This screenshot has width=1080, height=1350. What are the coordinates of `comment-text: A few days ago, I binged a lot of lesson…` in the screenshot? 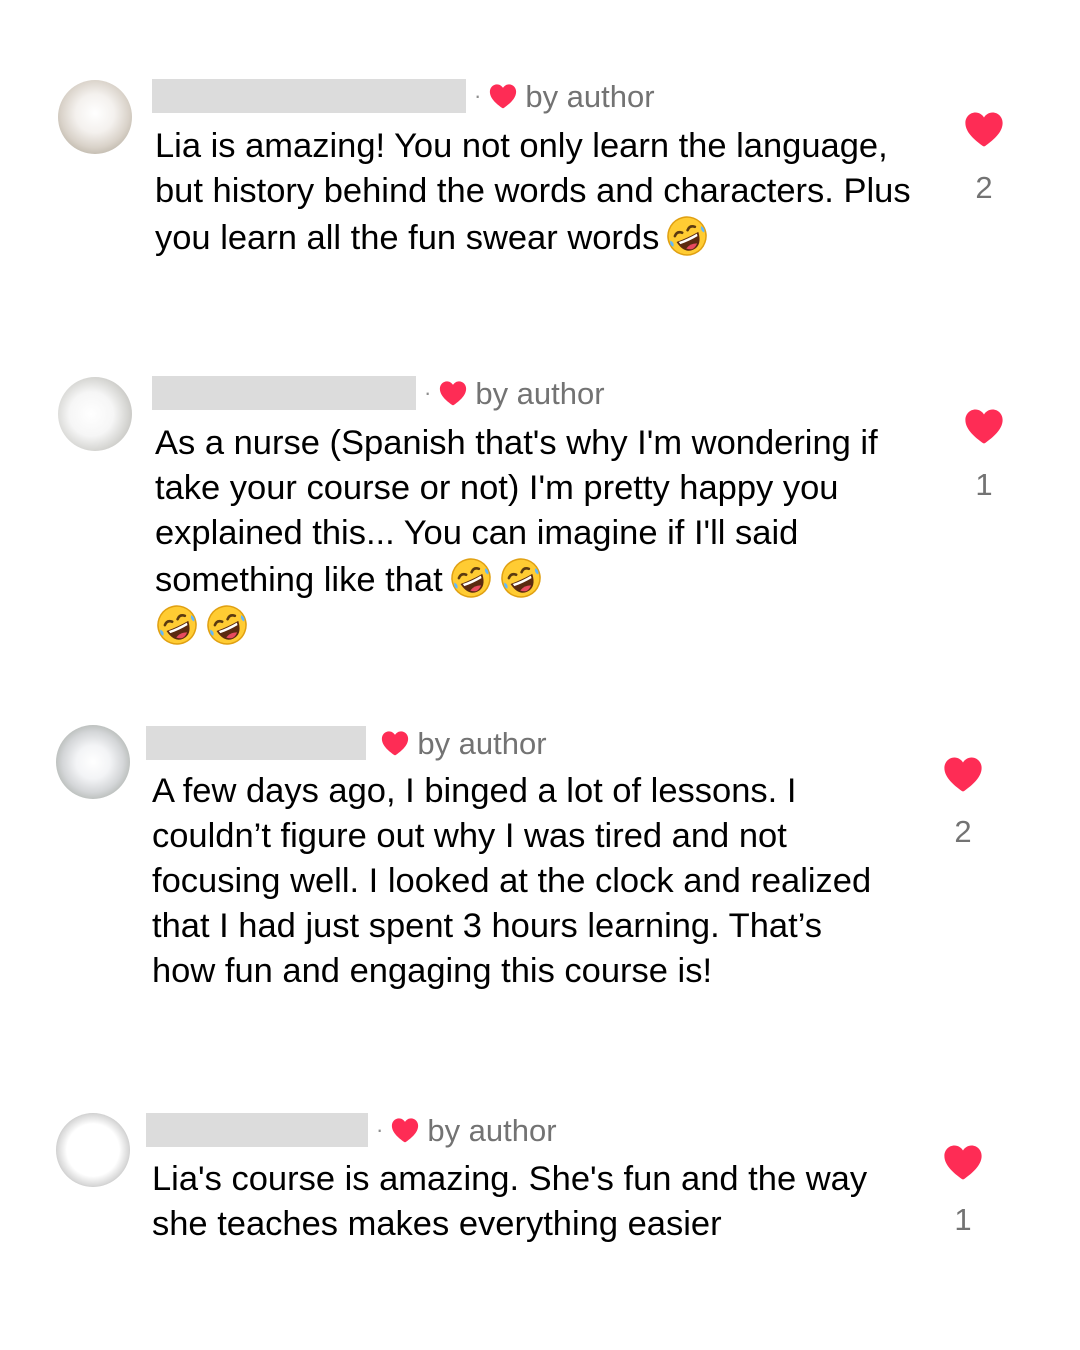 It's located at (516, 881).